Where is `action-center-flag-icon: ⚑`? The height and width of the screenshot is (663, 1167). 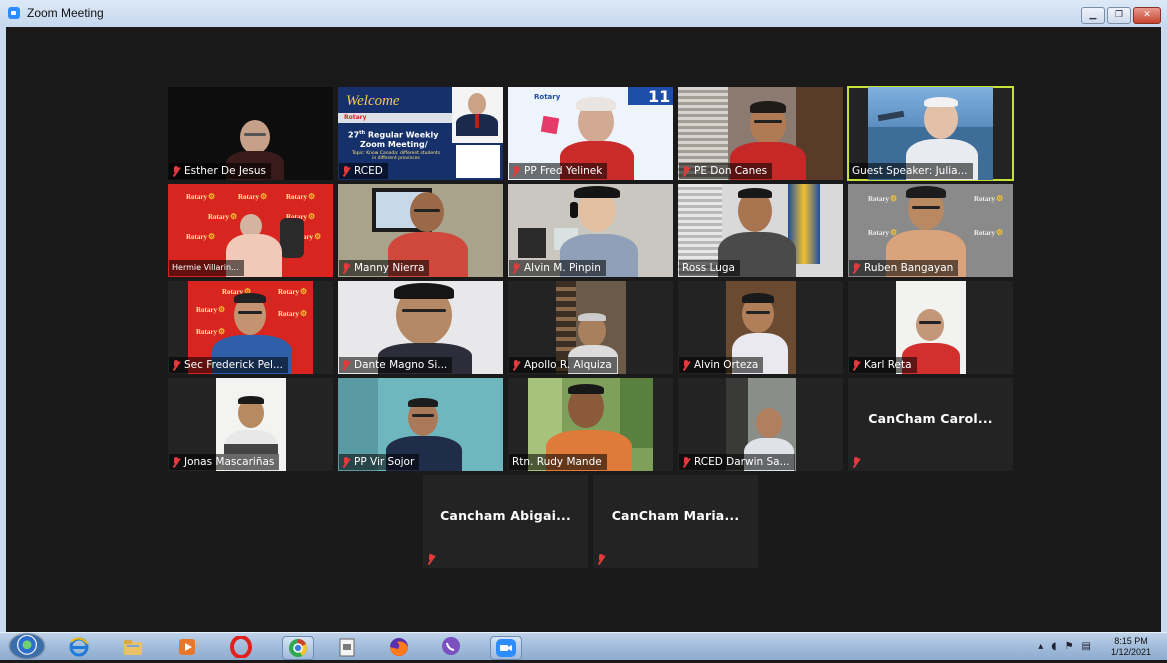
action-center-flag-icon: ⚑ is located at coordinates (1069, 646).